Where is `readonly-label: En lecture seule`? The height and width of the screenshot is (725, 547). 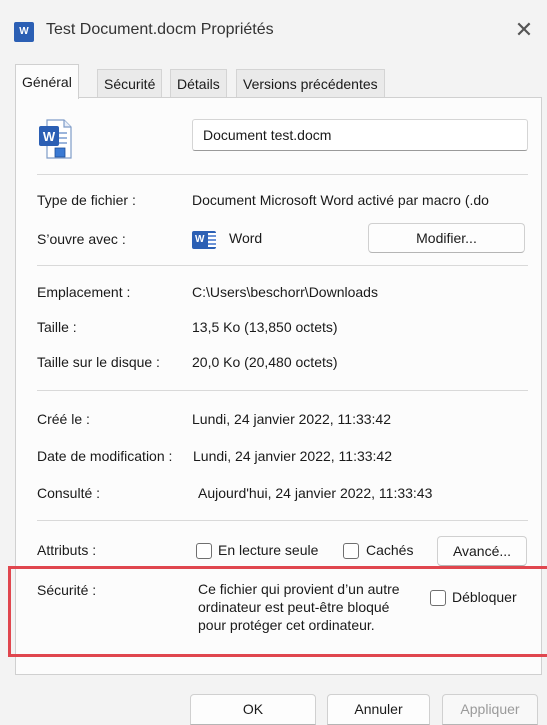
readonly-label: En lecture seule is located at coordinates (268, 550).